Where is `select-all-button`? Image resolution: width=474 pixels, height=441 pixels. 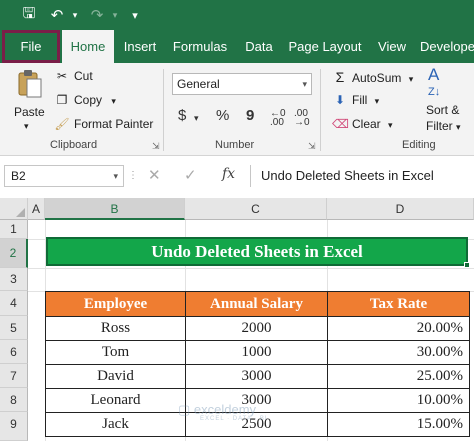 select-all-button is located at coordinates (14, 209).